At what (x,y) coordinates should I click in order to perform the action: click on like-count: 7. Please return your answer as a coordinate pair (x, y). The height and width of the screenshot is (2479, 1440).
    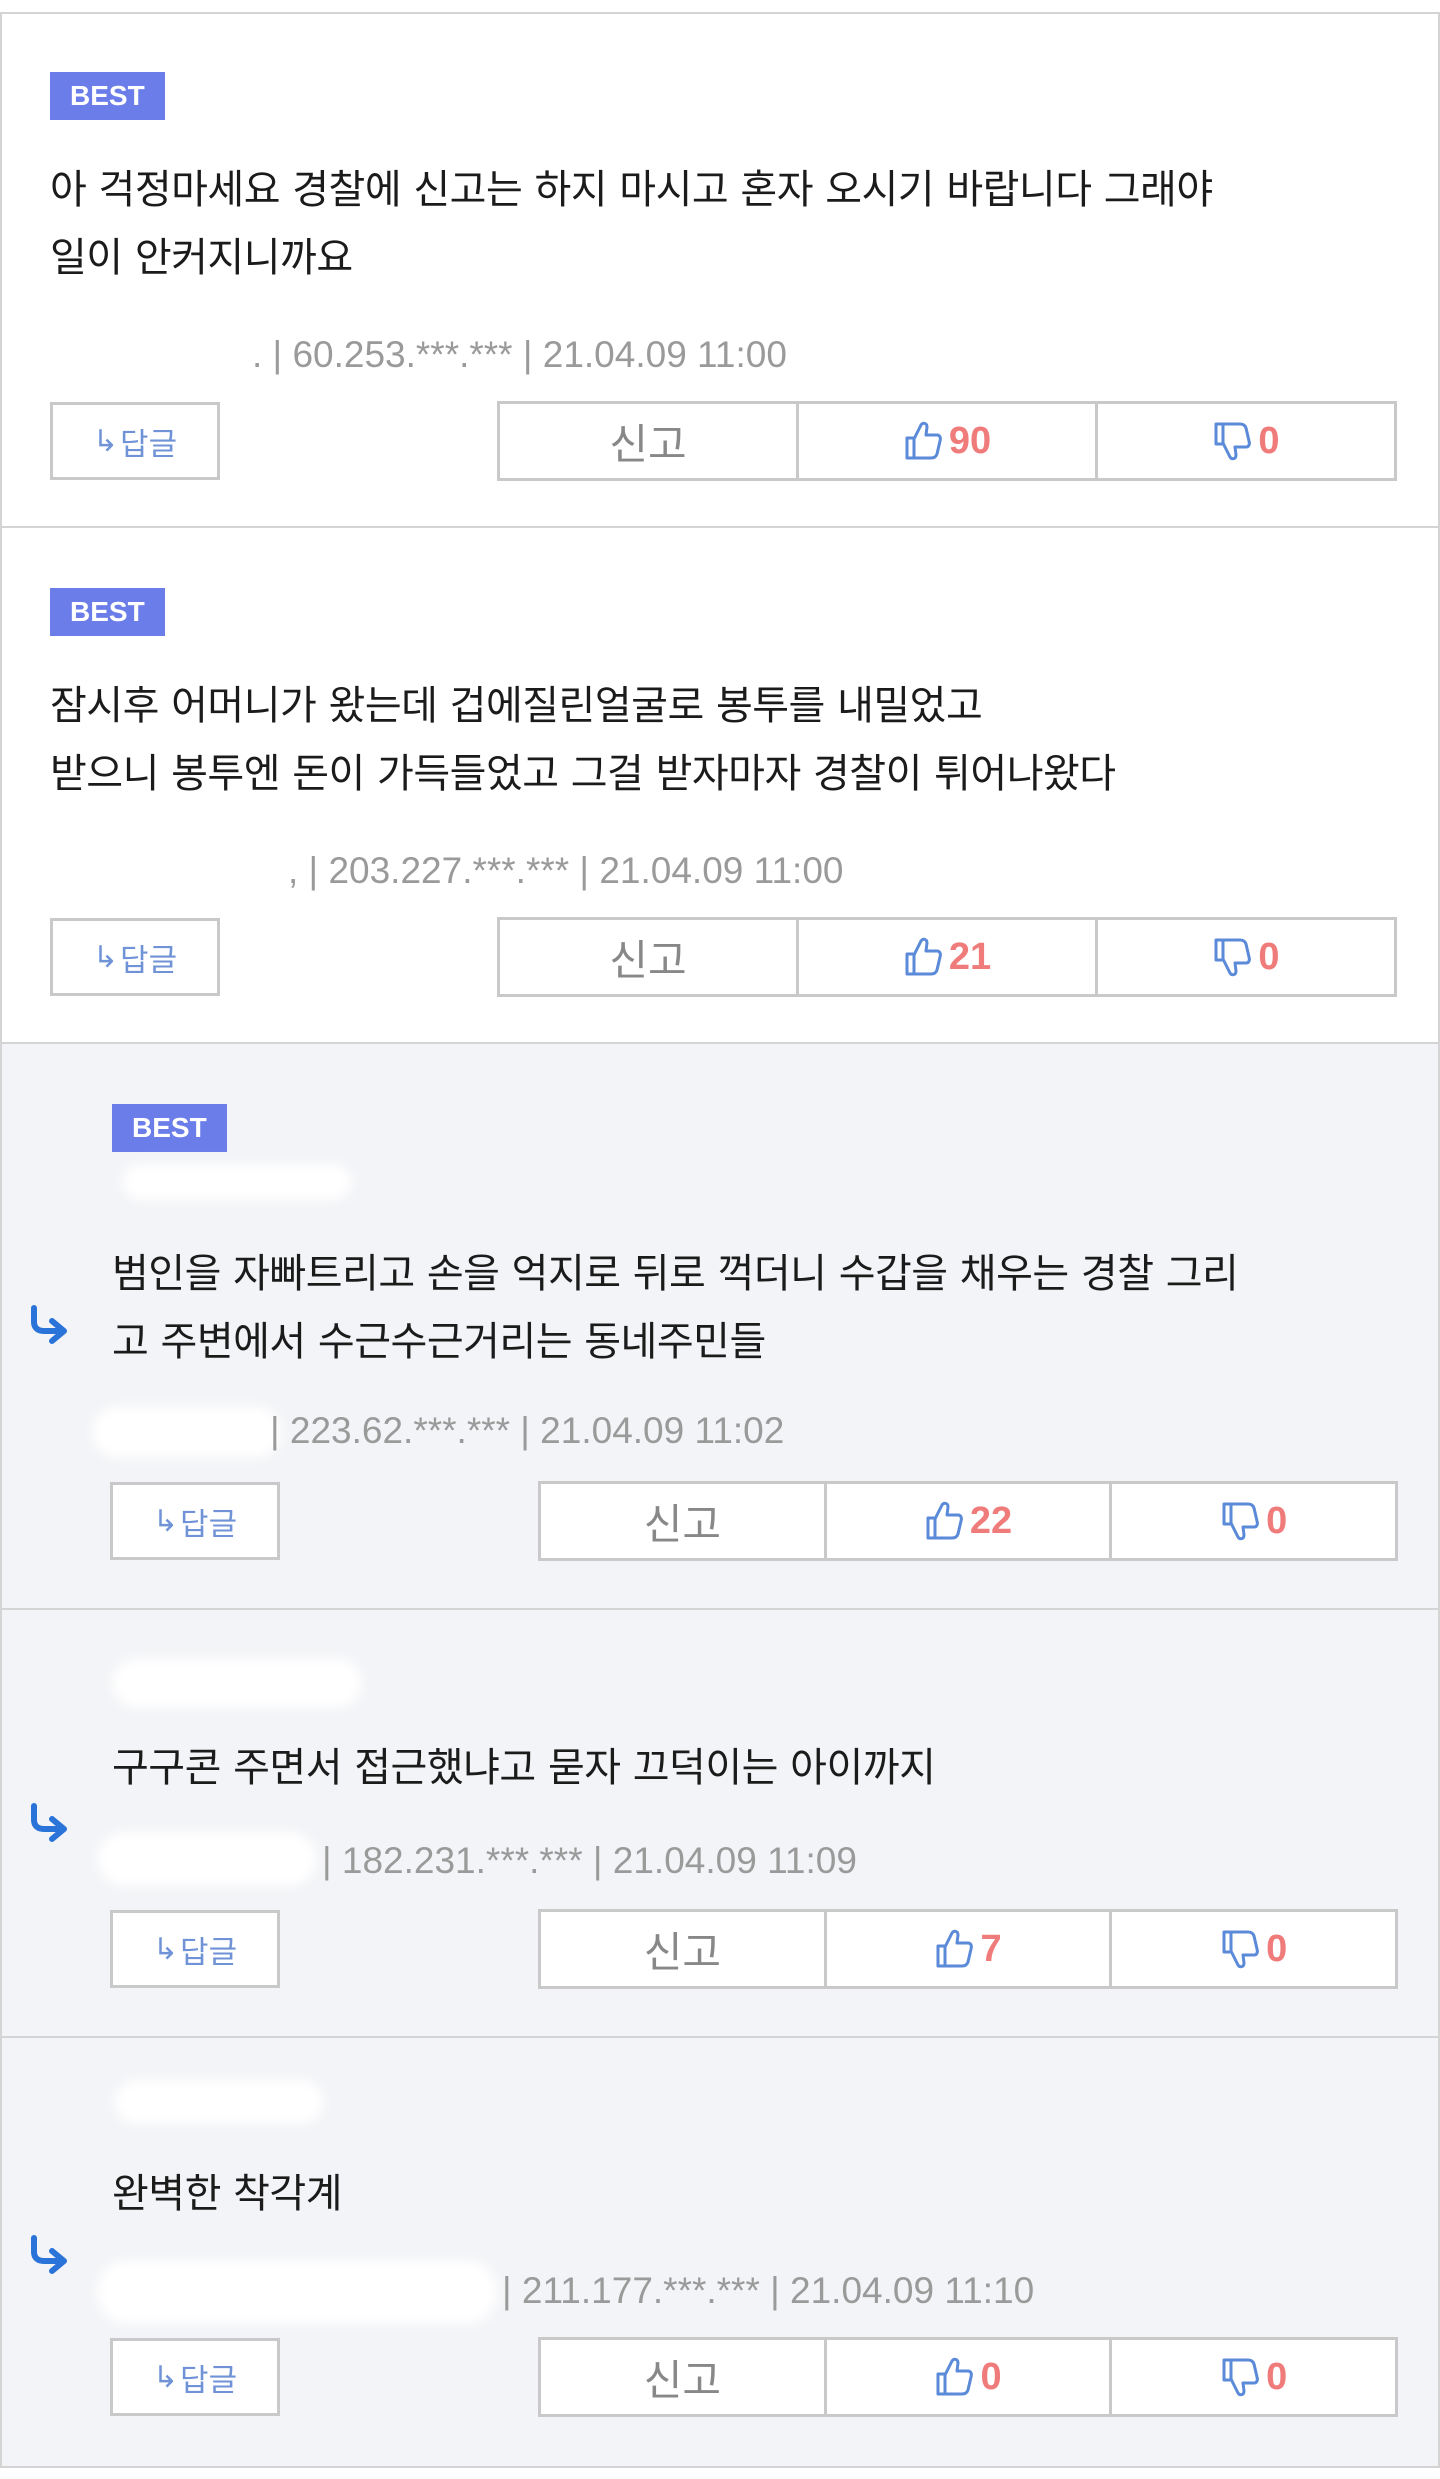
    Looking at the image, I should click on (991, 1948).